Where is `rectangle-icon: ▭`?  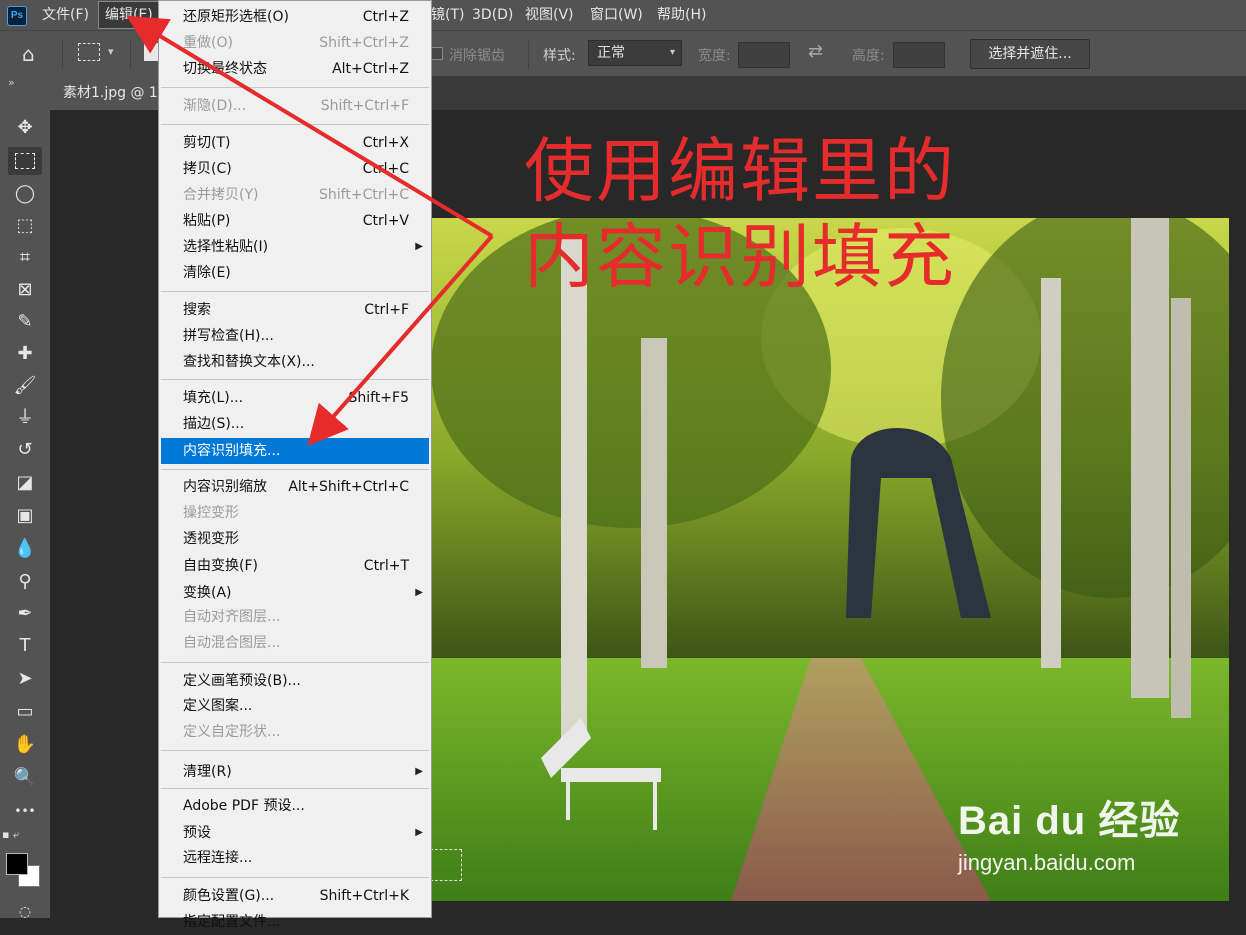 rectangle-icon: ▭ is located at coordinates (25, 712).